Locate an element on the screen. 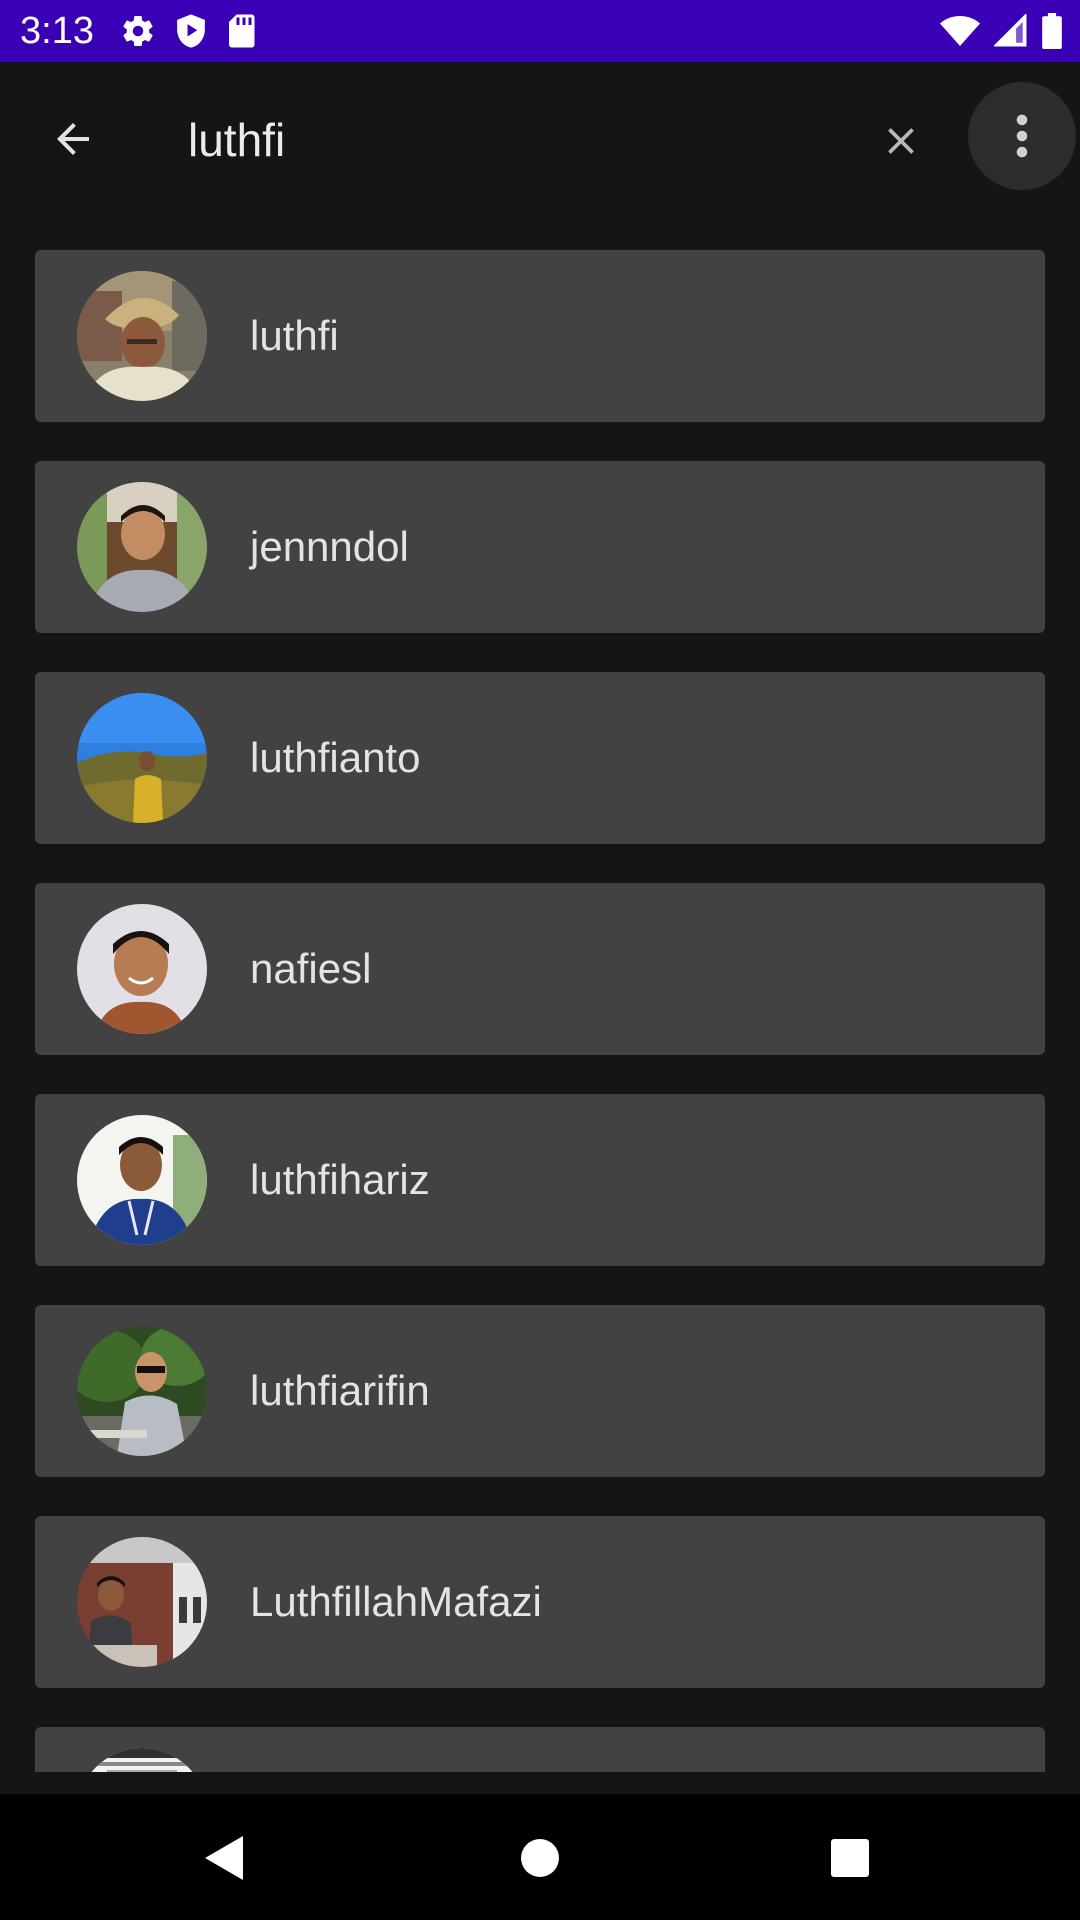  username-label: LuthfillahMafazi is located at coordinates (396, 1601).